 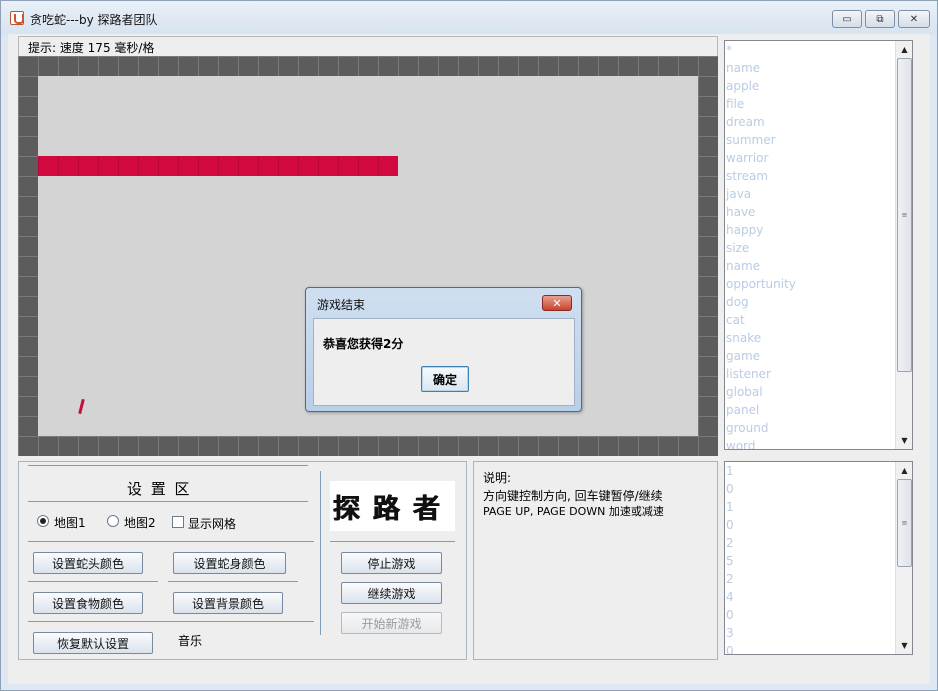 I want to click on number-list: 10102524030 ▲ ≡ ▼, so click(x=818, y=558).